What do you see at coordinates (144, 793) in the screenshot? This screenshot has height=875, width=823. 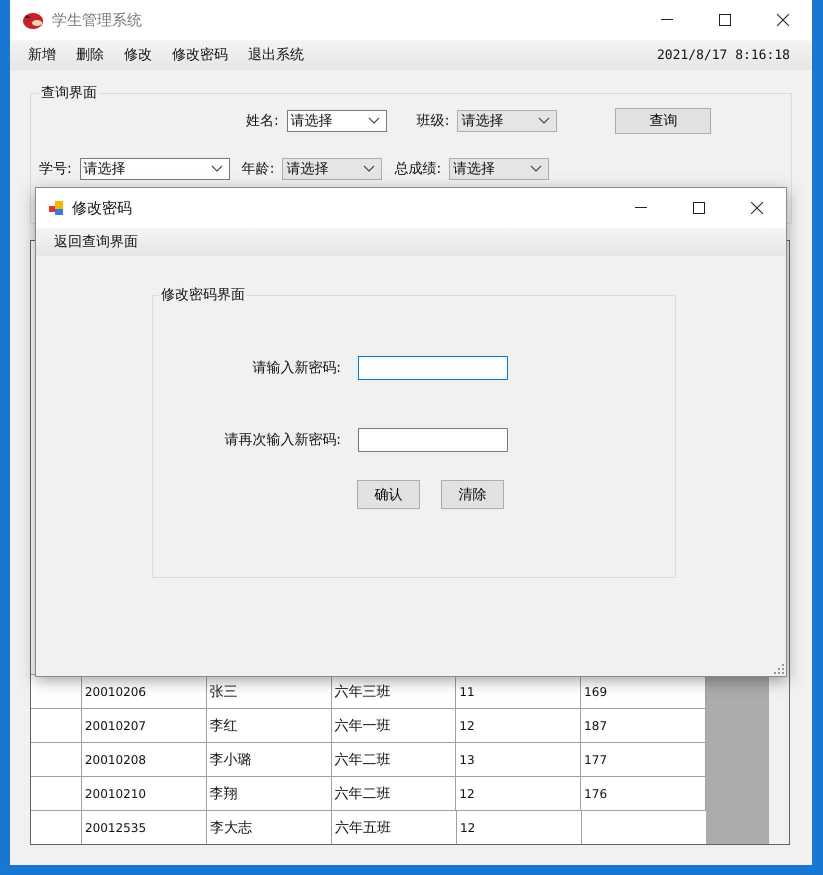 I see `table-cell: 20010210` at bounding box center [144, 793].